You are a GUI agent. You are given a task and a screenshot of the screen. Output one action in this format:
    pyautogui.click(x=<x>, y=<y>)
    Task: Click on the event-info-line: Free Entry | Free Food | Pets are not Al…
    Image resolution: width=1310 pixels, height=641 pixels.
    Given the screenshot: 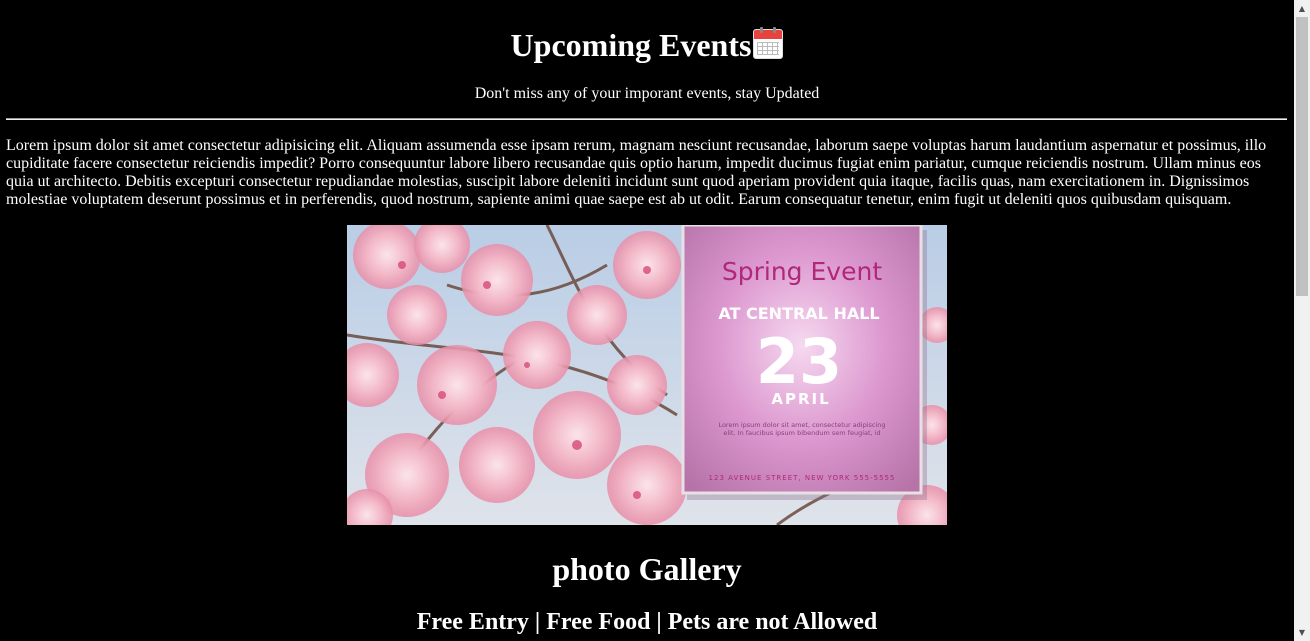 What is the action you would take?
    pyautogui.click(x=647, y=622)
    